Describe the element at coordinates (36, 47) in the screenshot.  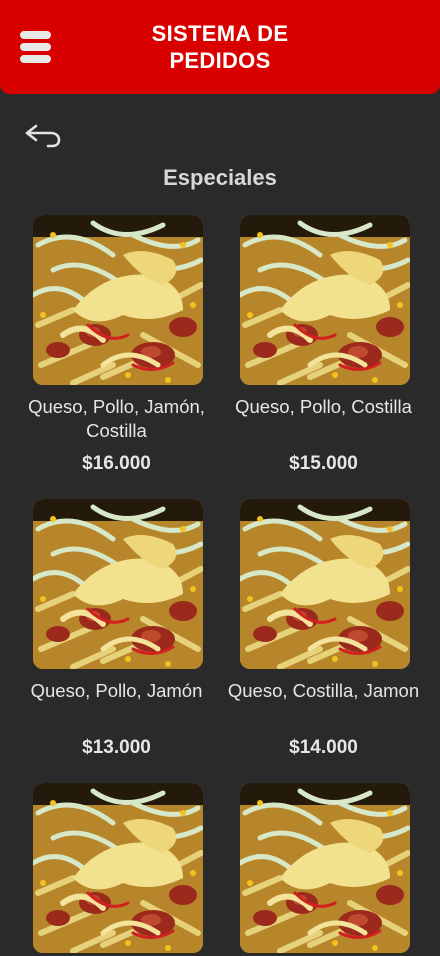
I see `hamburger-menu-icon` at that location.